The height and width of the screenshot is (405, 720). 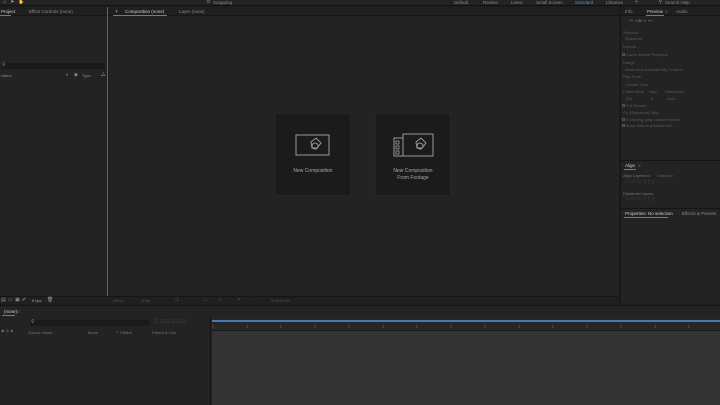 I want to click on new-composition-icon: ▣, so click(x=17, y=300).